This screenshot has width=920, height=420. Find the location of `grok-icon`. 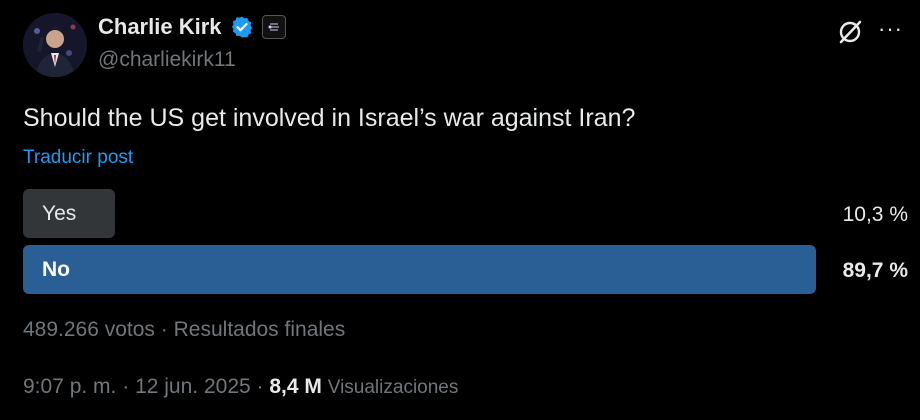

grok-icon is located at coordinates (850, 32).